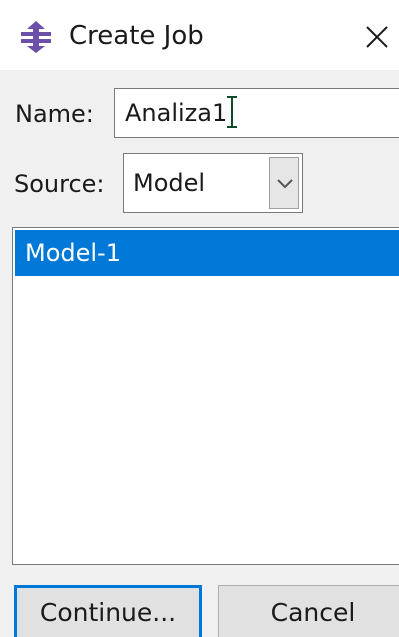 The height and width of the screenshot is (637, 399). I want to click on cancel-button: Cancel, so click(308, 611).